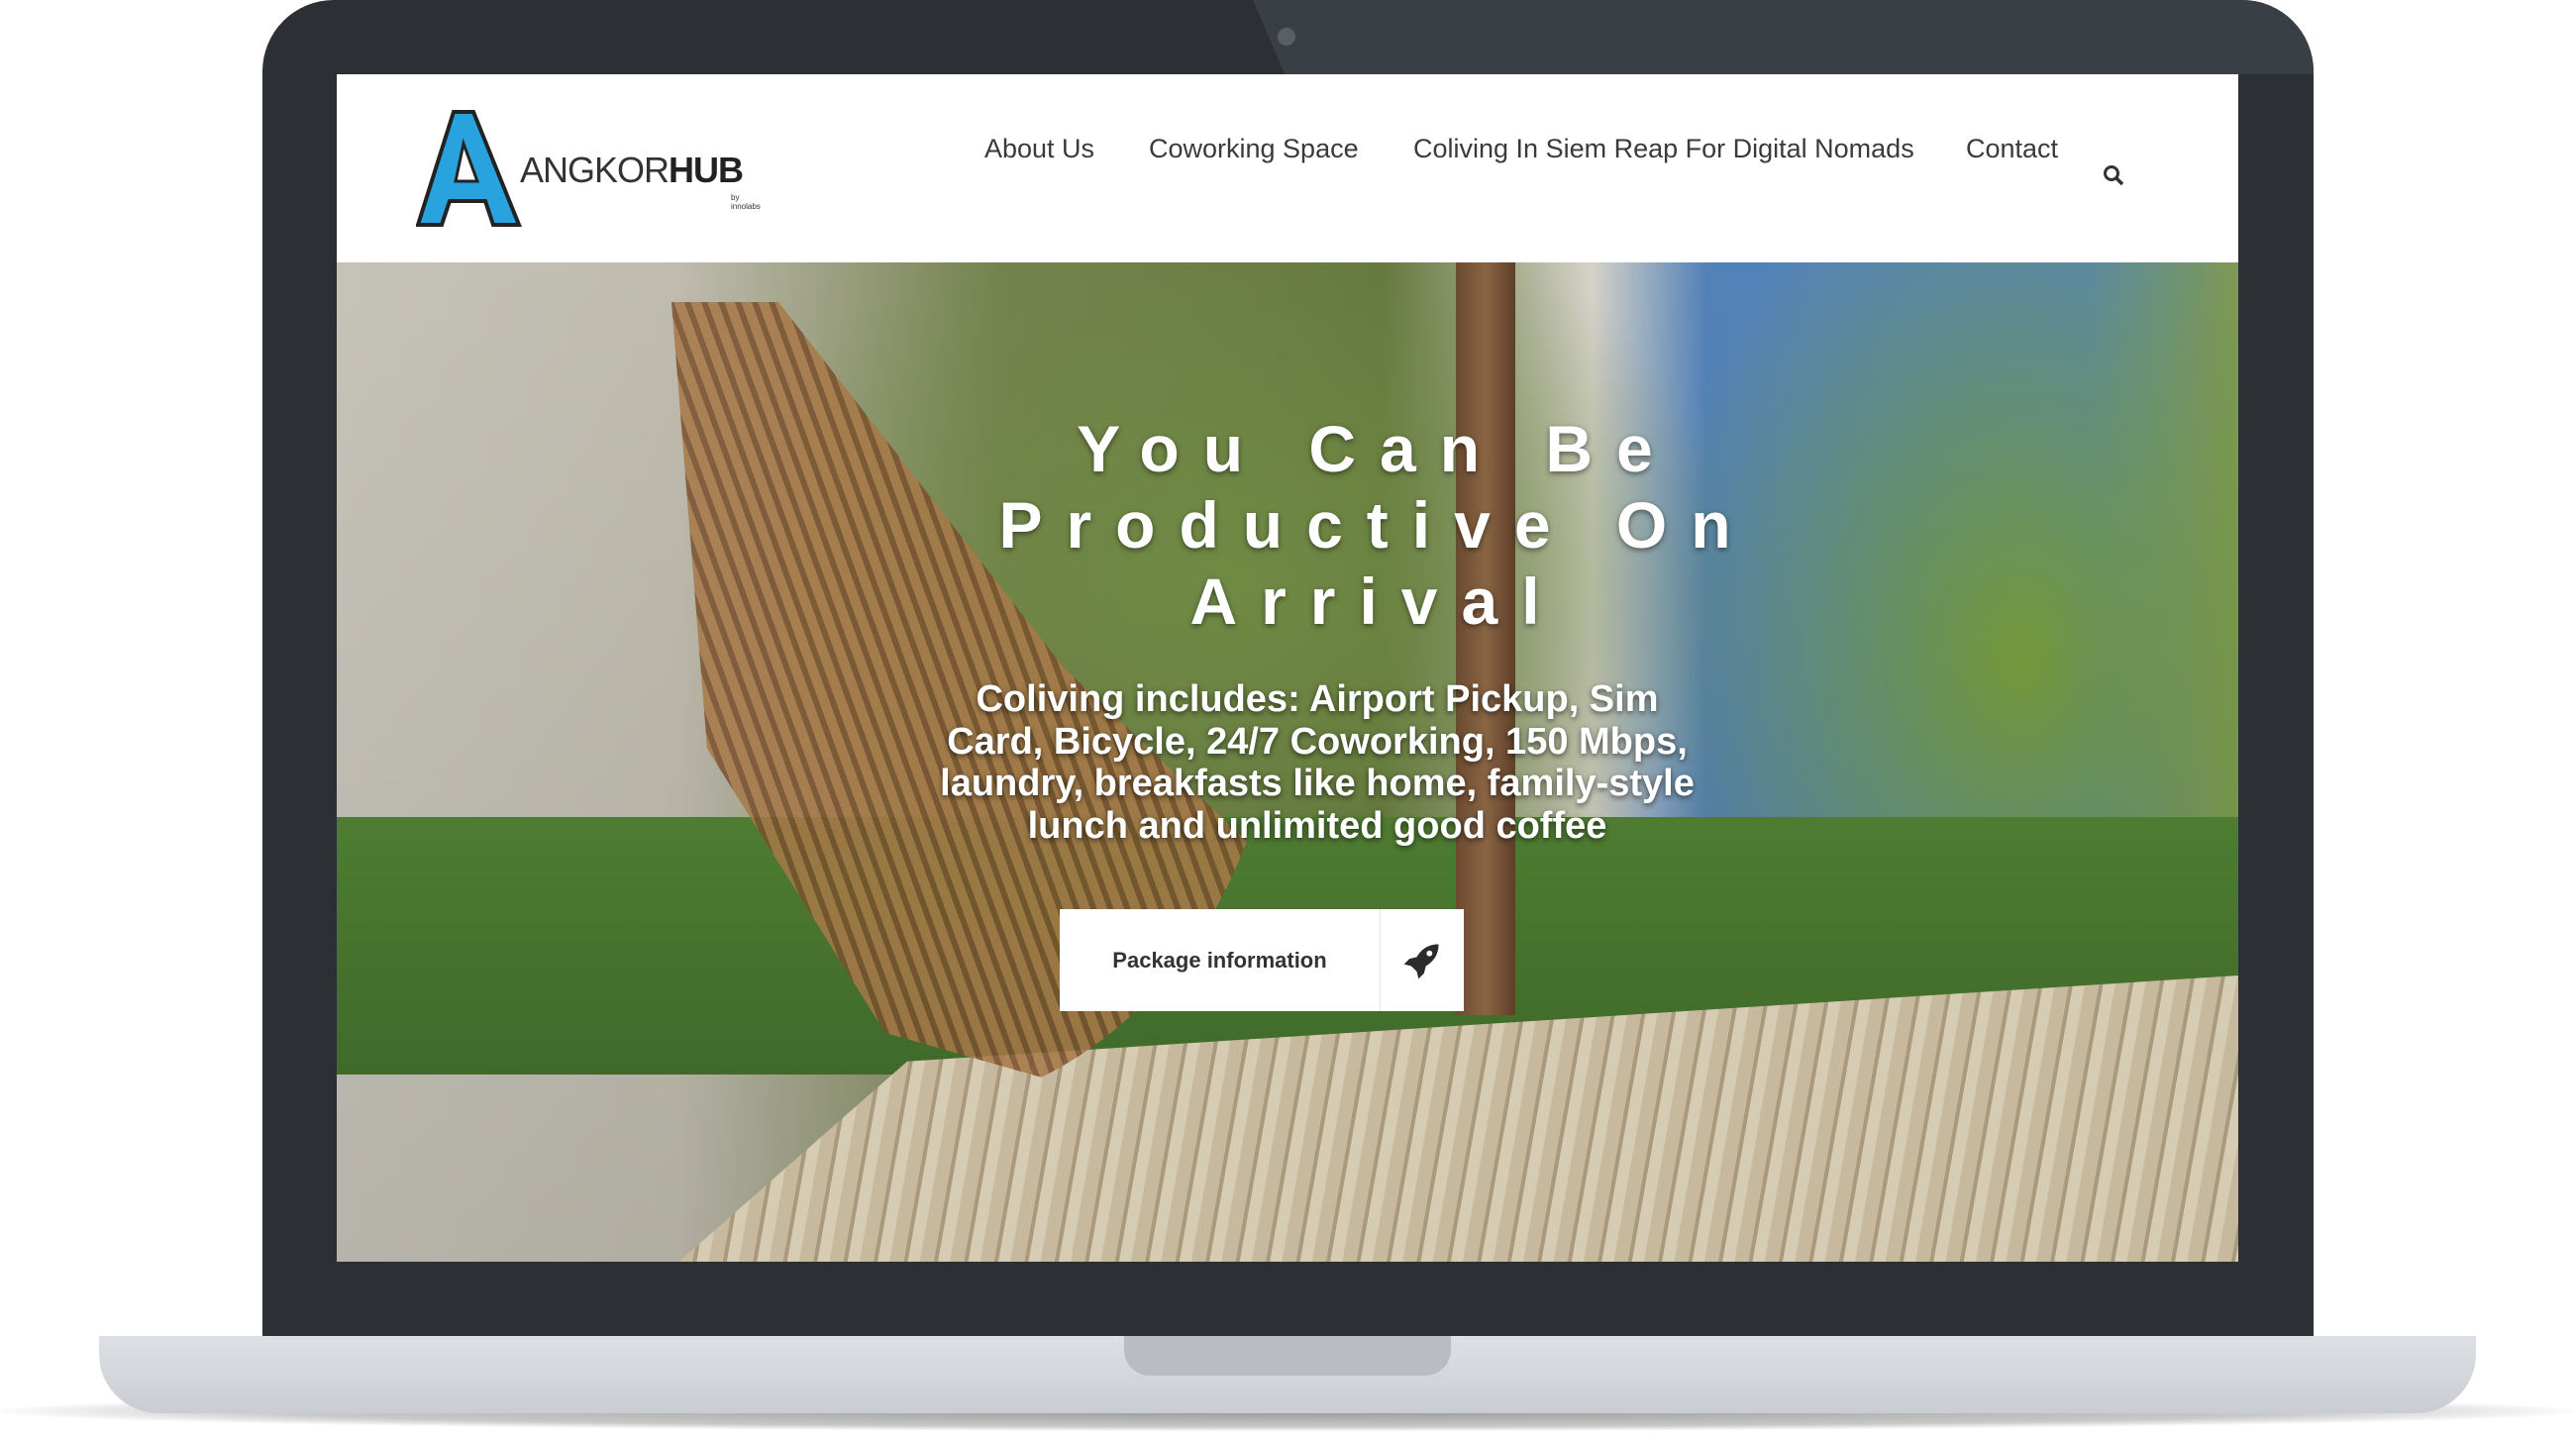 The image size is (2576, 1436). I want to click on subtitle-line: Coliving includes: Airport Pickup, Sim, so click(1317, 699).